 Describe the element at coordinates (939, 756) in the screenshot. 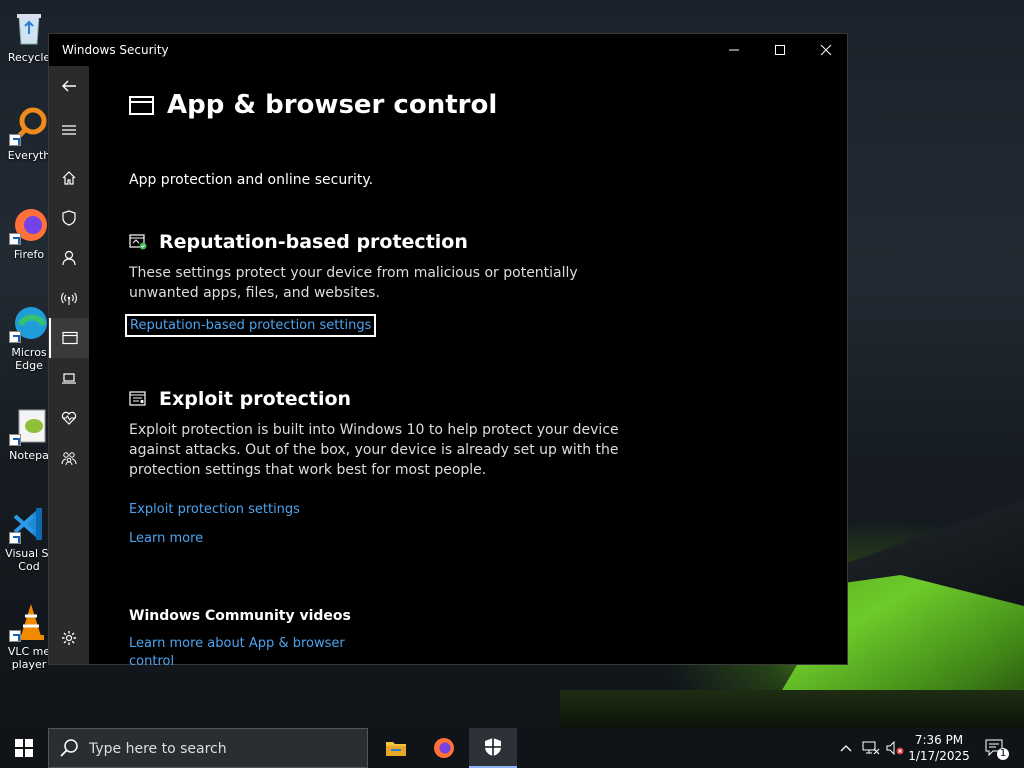

I see `clock-date: 1/17/2025` at that location.